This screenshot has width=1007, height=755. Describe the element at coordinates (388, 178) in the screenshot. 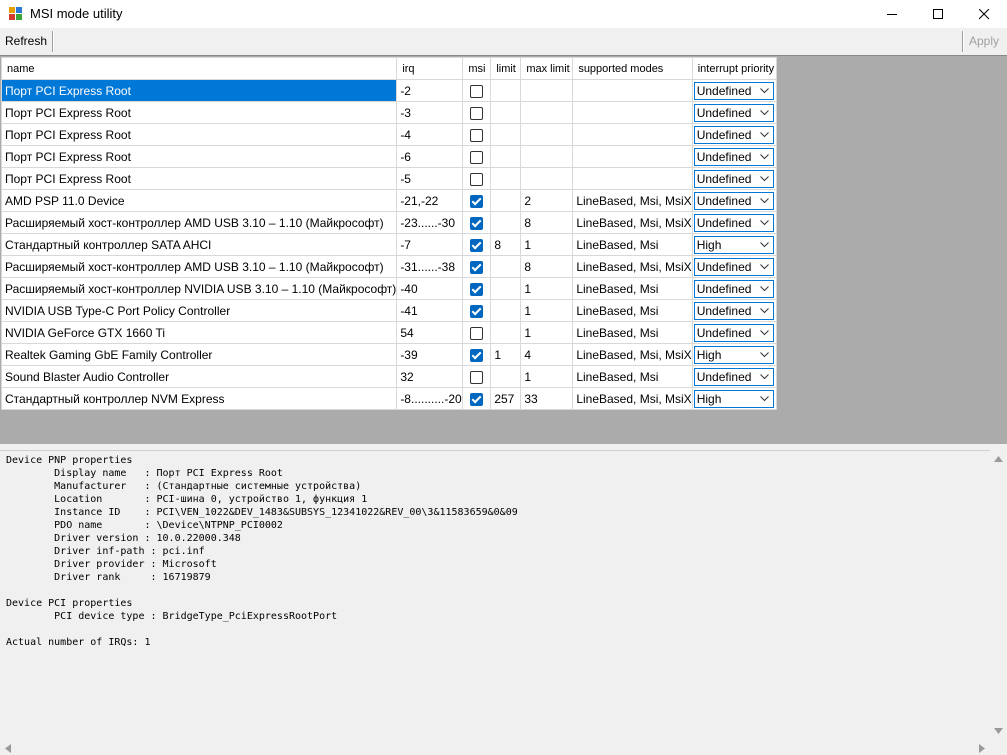

I see `table-row: Порт PCI Express Root -5 Undefined` at that location.